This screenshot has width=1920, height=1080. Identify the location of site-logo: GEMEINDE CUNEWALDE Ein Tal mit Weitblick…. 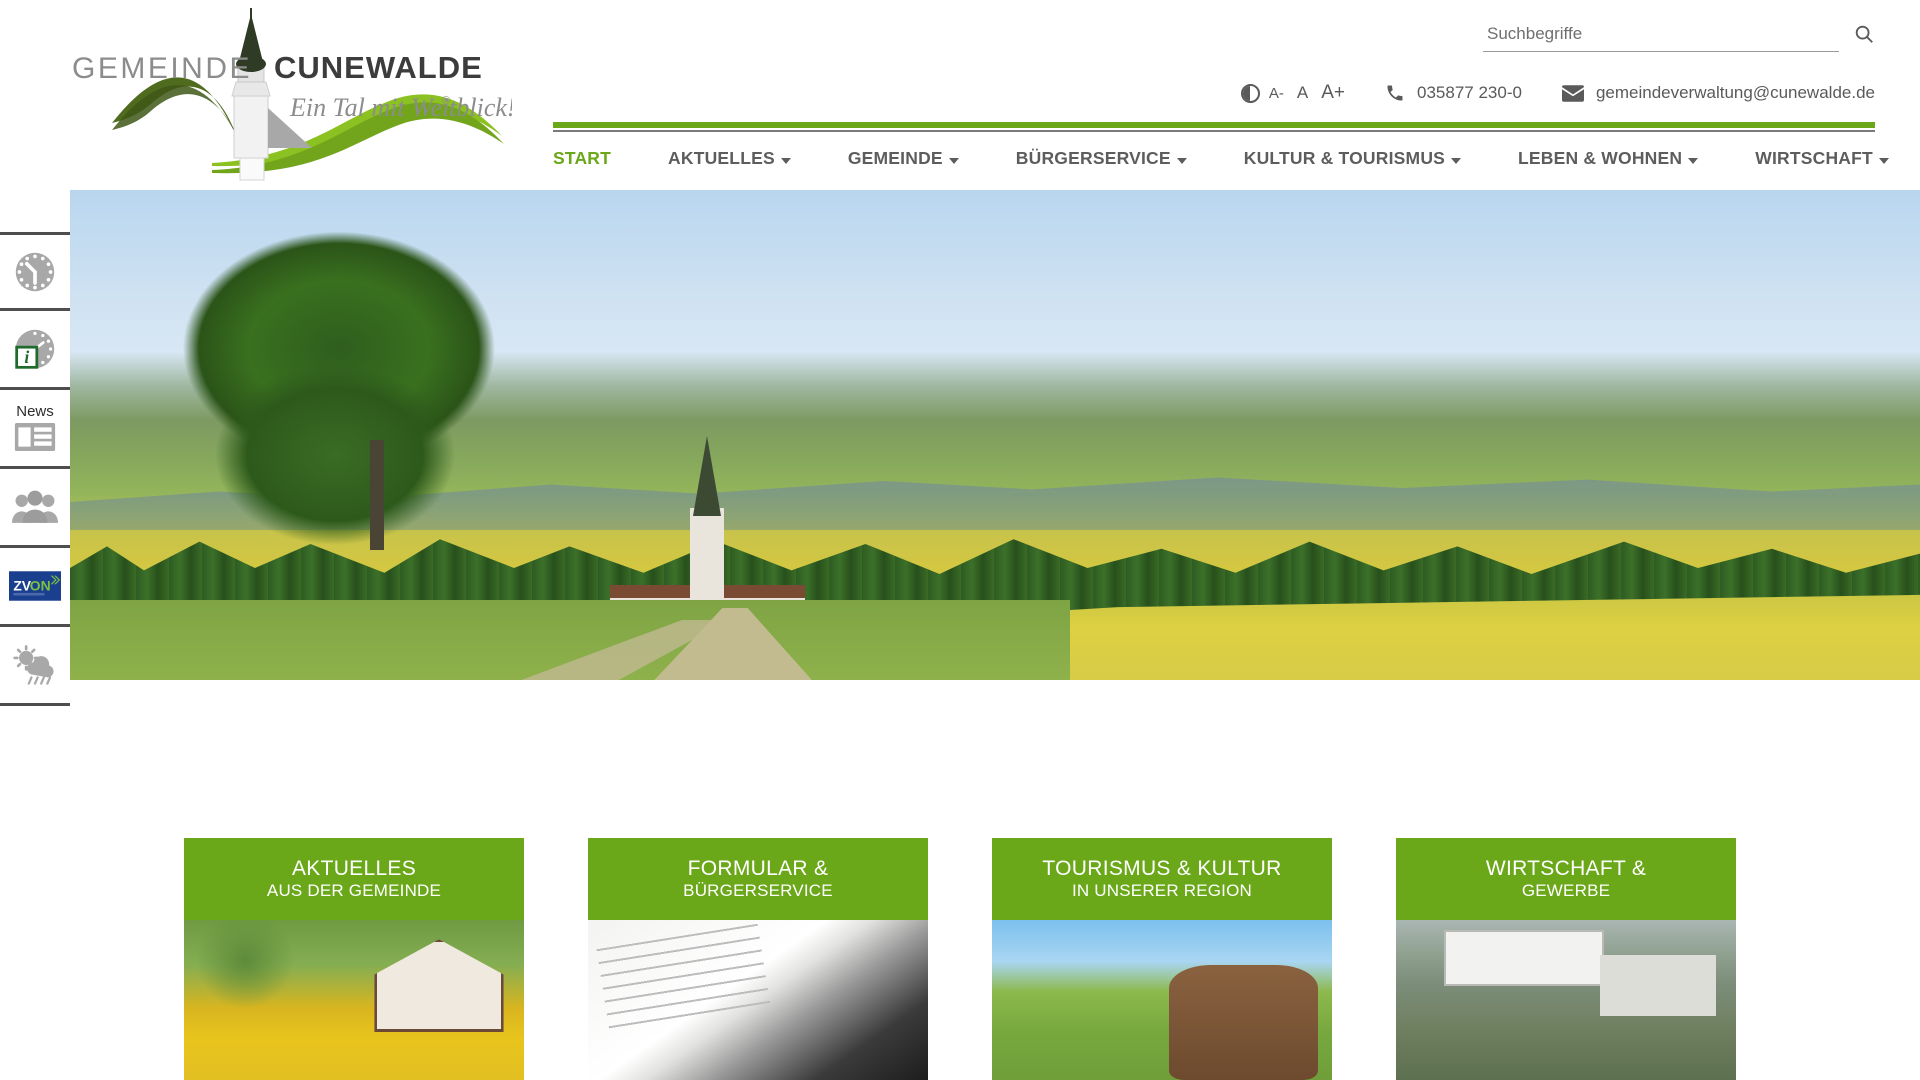
(294, 98).